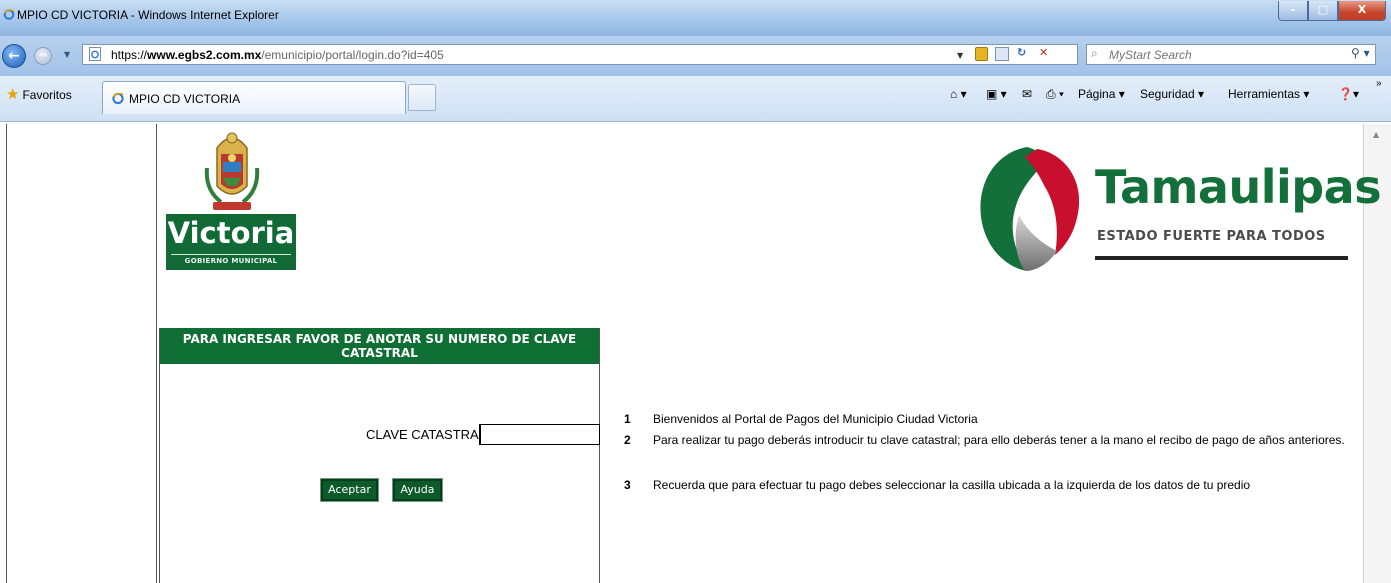 The image size is (1391, 583). What do you see at coordinates (1219, 54) in the screenshot?
I see `search-input` at bounding box center [1219, 54].